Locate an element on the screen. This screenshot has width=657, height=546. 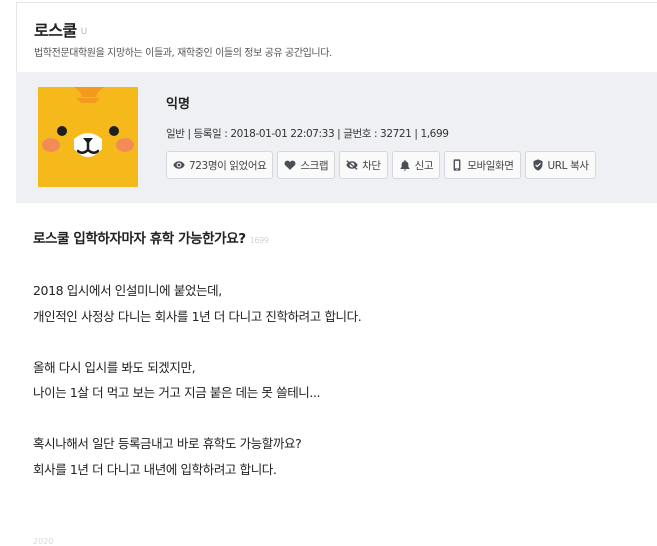
mobile-icon is located at coordinates (457, 165).